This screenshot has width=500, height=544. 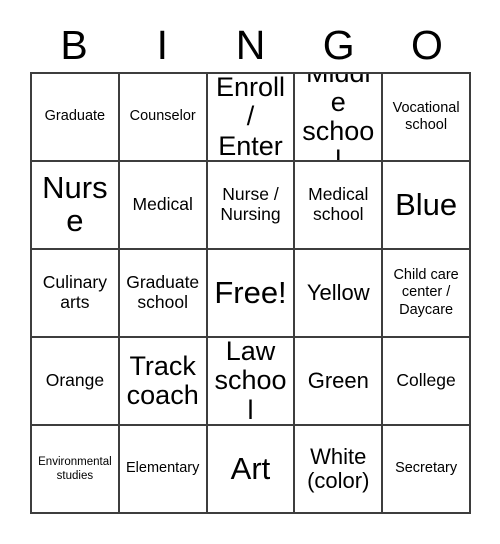 I want to click on bingo-cell-label: Art, so click(x=250, y=468).